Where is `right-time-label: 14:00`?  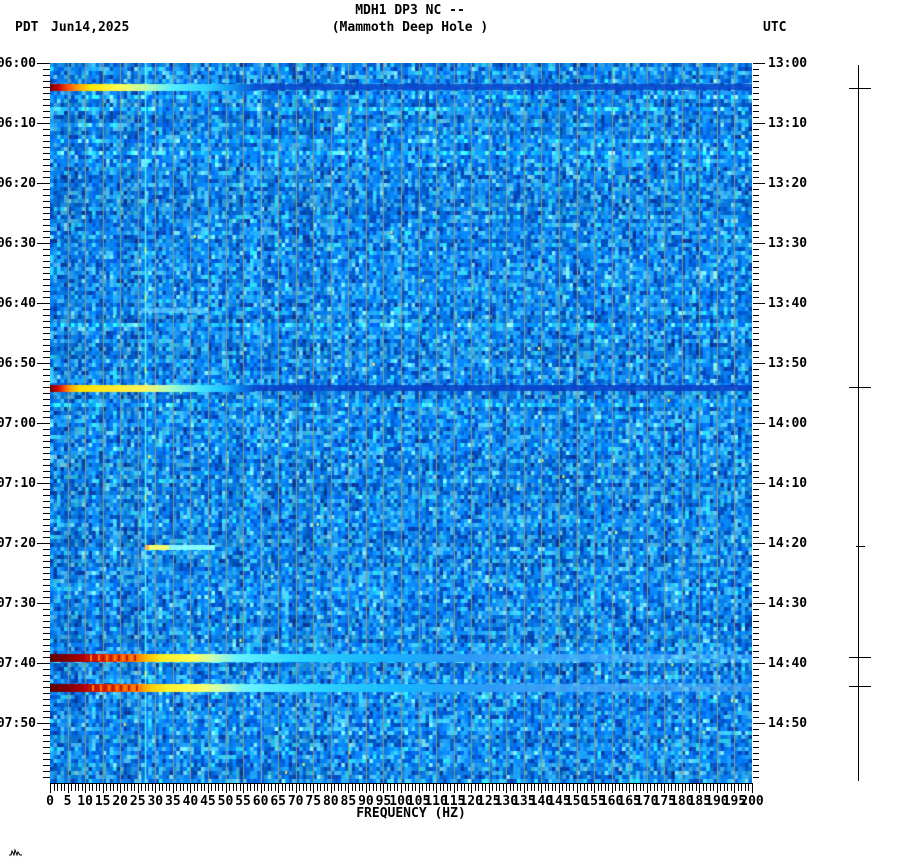
right-time-label: 14:00 is located at coordinates (788, 423).